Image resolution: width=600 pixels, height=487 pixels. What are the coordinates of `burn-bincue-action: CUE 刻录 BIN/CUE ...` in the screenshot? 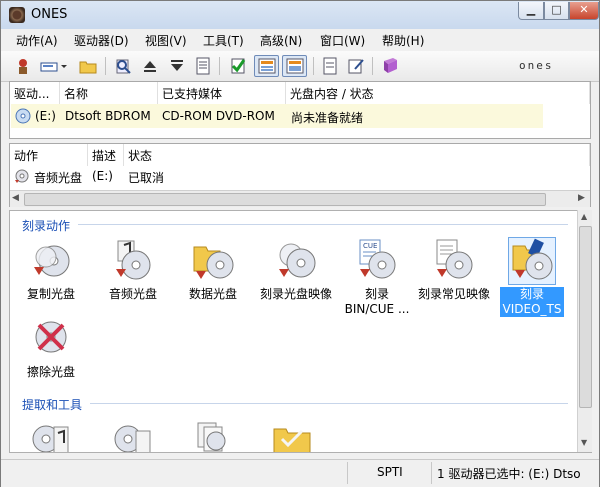 It's located at (377, 277).